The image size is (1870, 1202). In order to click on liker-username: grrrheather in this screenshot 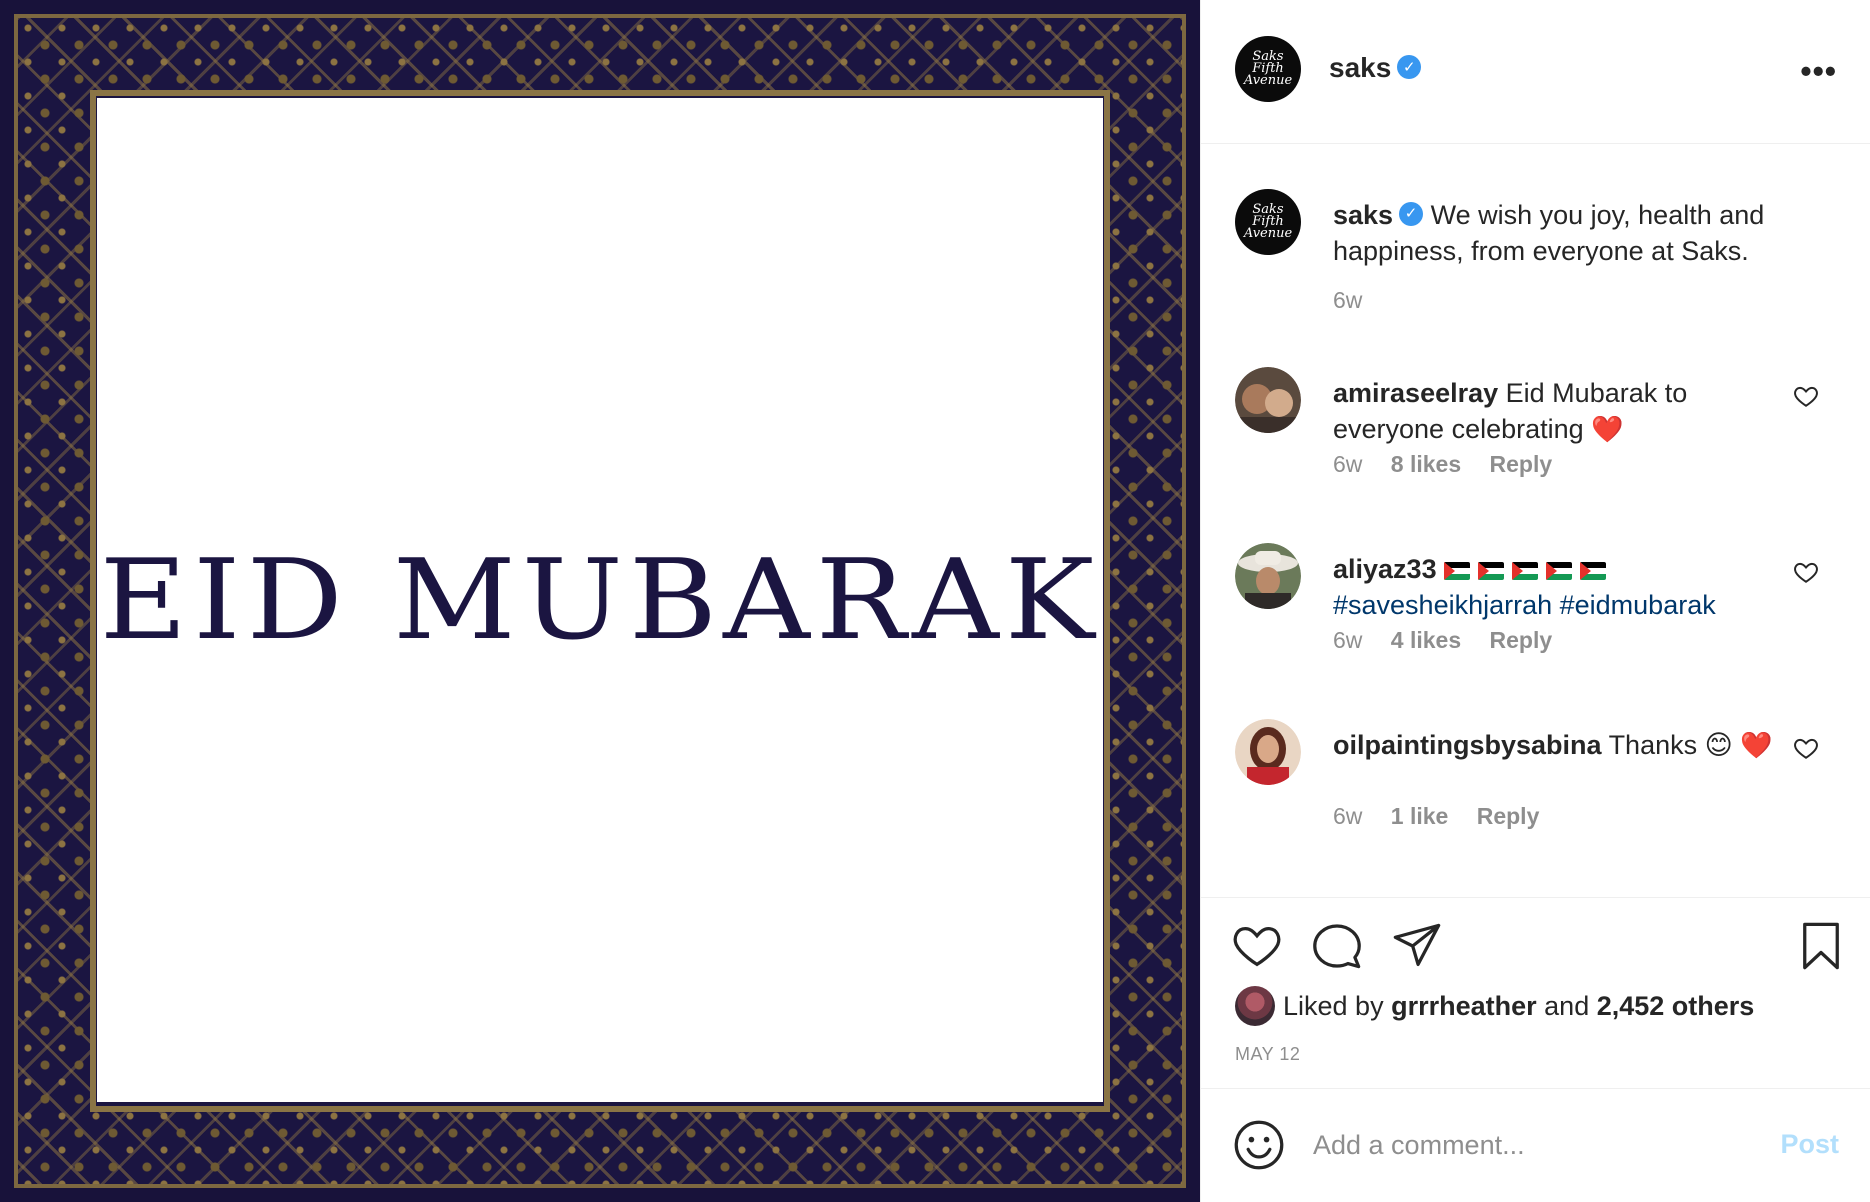, I will do `click(1464, 1006)`.